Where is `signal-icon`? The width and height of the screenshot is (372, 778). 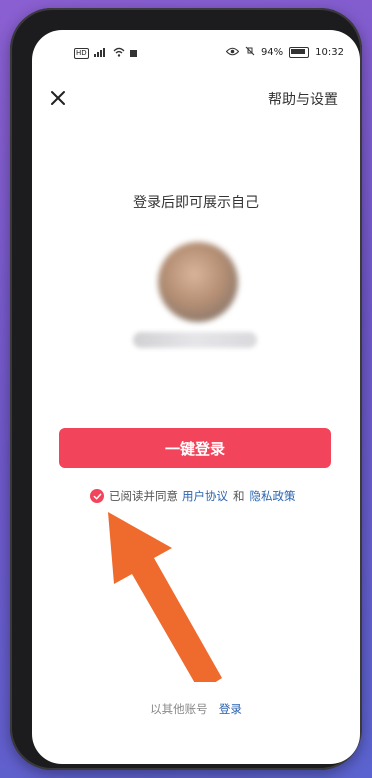
signal-icon is located at coordinates (100, 53).